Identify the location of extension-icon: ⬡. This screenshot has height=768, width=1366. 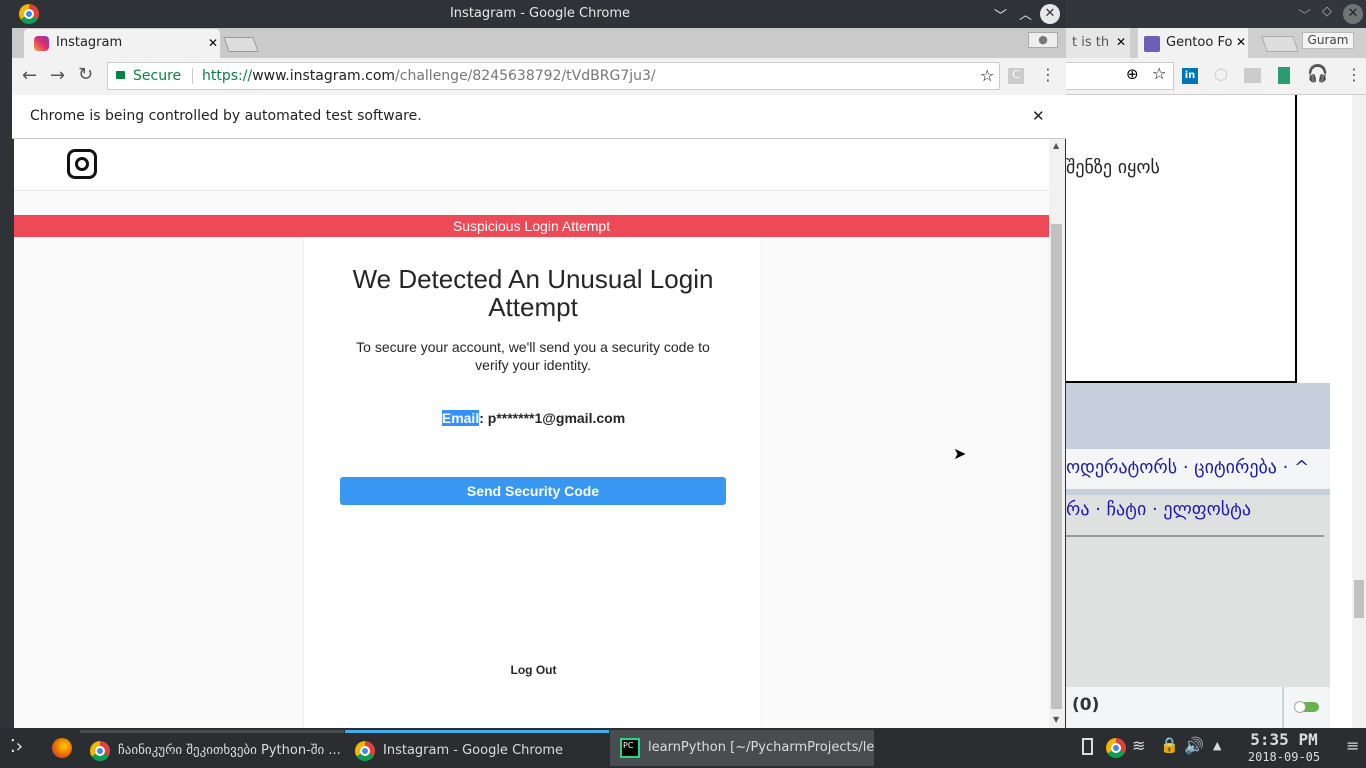
(1221, 74).